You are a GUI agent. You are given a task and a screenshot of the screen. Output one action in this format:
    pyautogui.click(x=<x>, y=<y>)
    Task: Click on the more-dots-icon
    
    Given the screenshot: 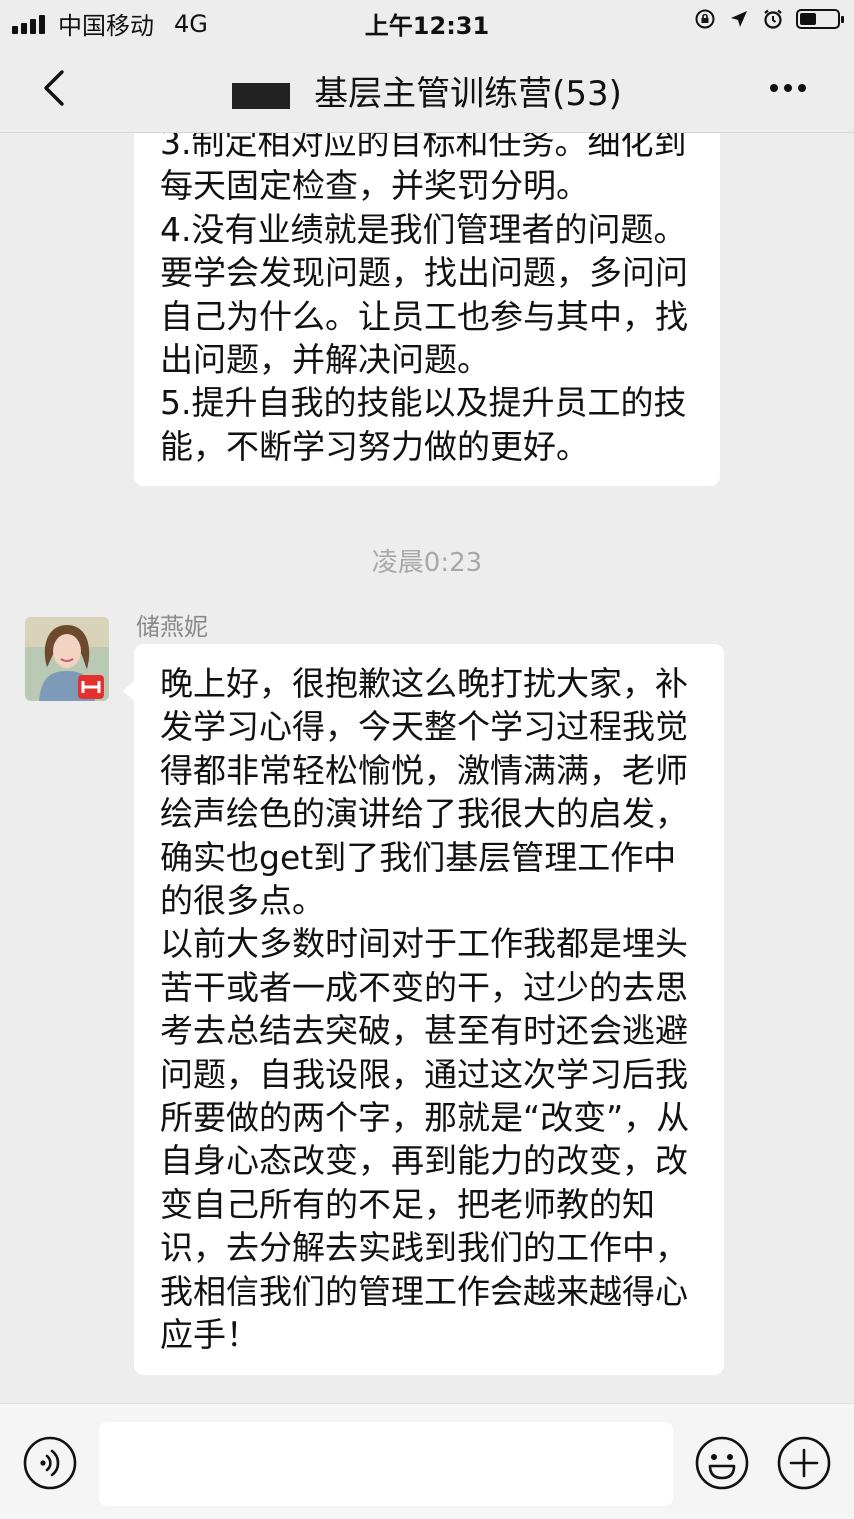 What is the action you would take?
    pyautogui.click(x=788, y=88)
    